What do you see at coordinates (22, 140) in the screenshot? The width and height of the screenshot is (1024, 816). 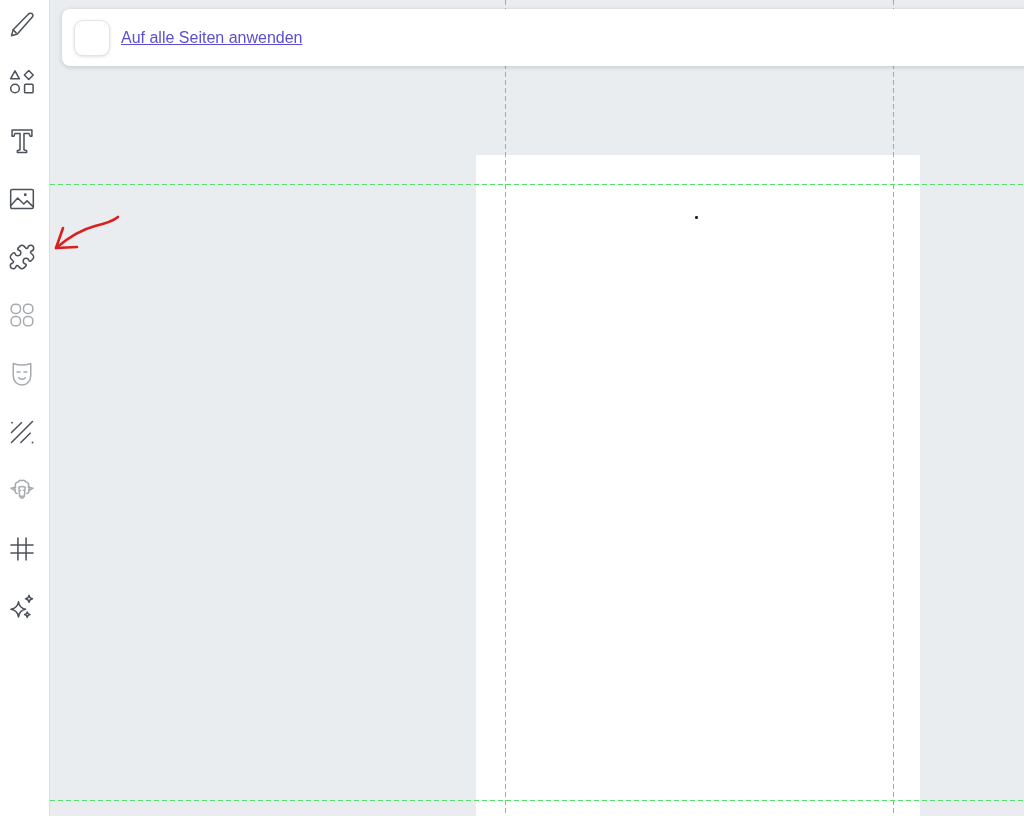 I see `text-tool-icon` at bounding box center [22, 140].